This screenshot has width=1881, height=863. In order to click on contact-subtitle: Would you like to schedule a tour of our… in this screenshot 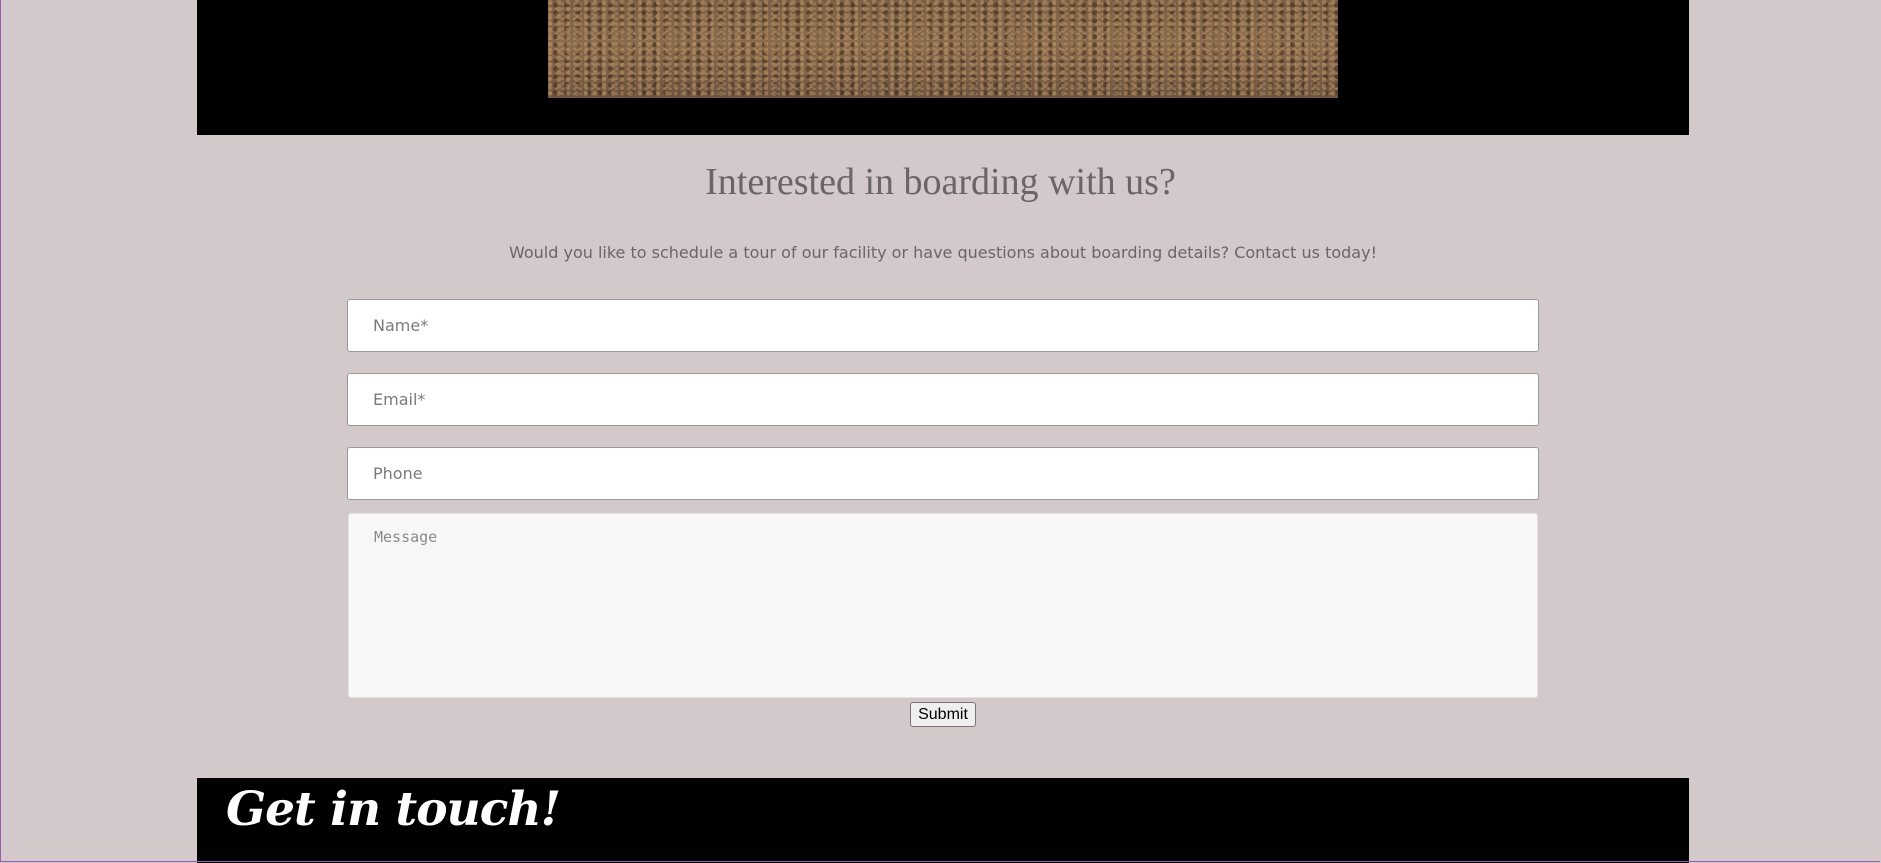, I will do `click(942, 252)`.